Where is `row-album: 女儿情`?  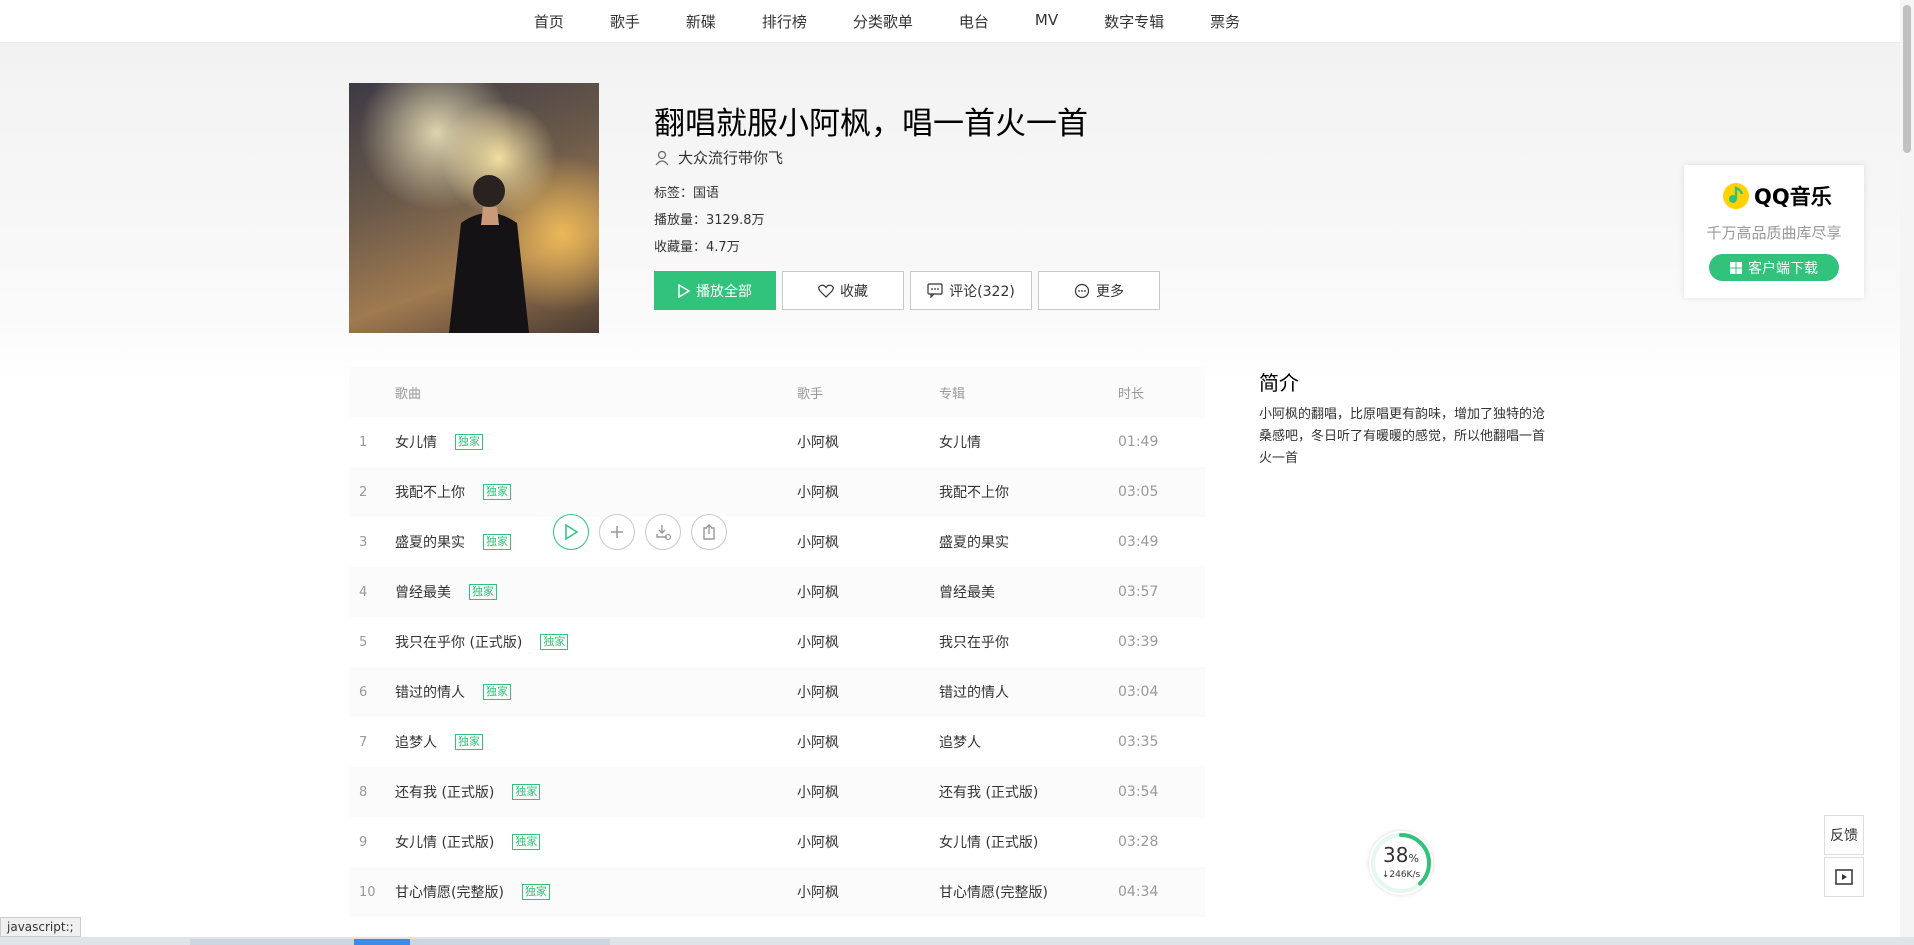
row-album: 女儿情 is located at coordinates (1028, 442).